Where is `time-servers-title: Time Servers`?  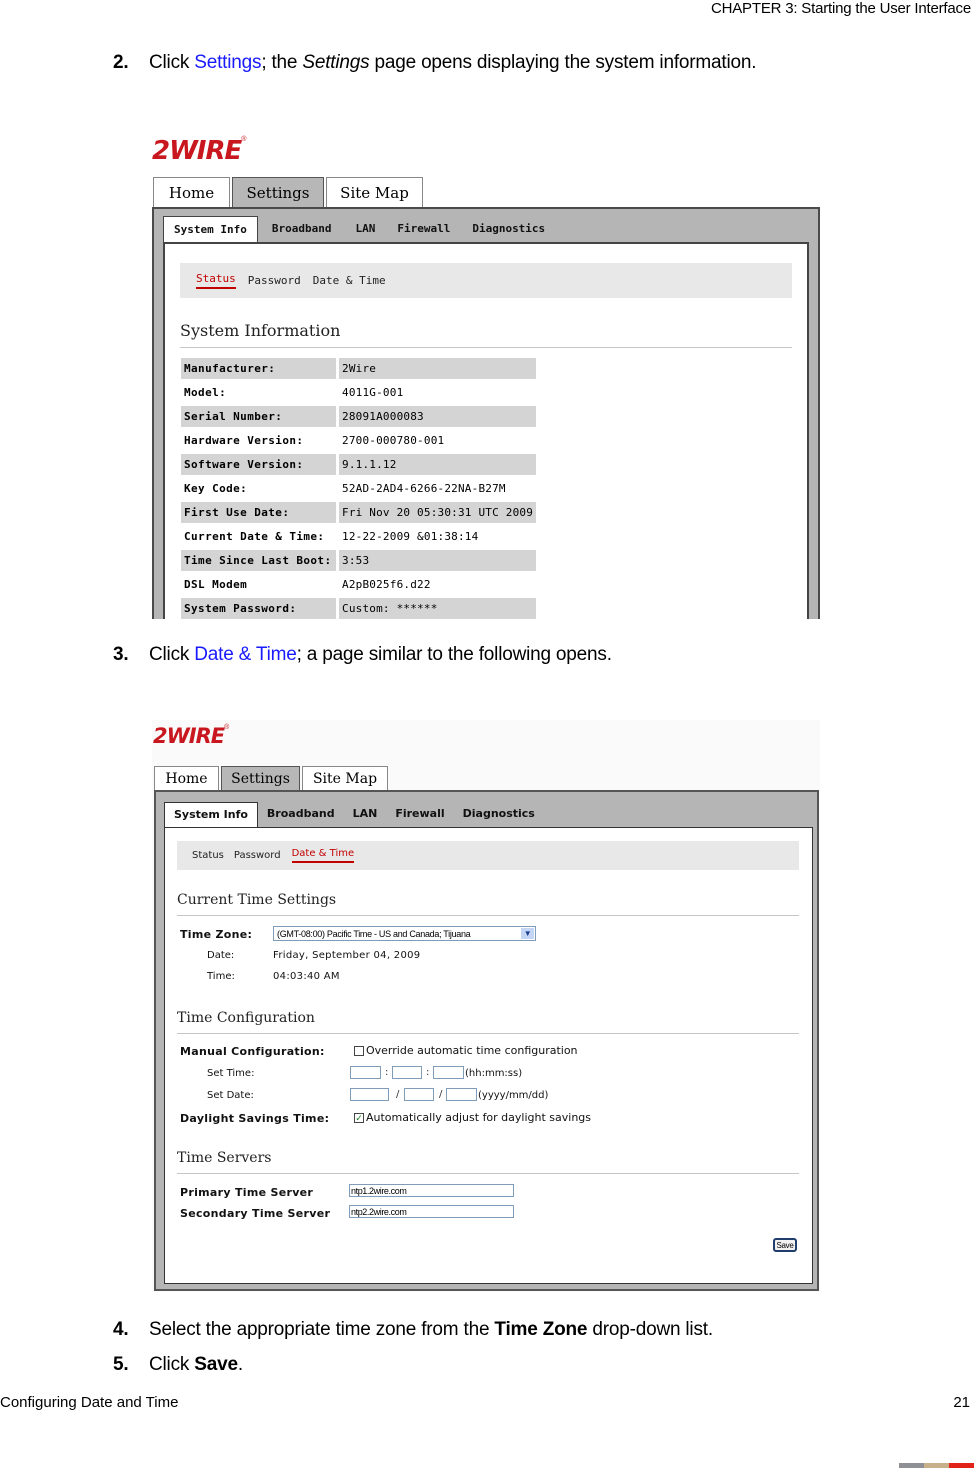 time-servers-title: Time Servers is located at coordinates (488, 1162).